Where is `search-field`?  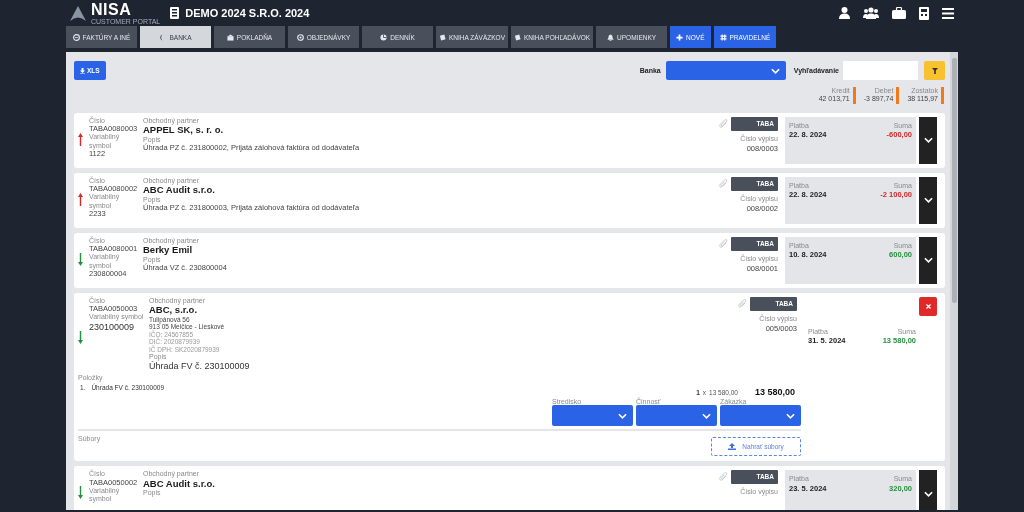
search-field is located at coordinates (880, 70).